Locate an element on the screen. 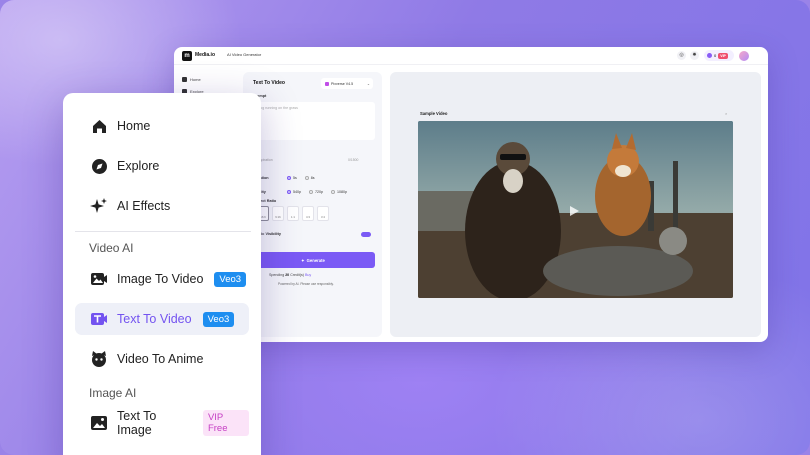 The image size is (810, 455). duration-option: 8s is located at coordinates (309, 178).